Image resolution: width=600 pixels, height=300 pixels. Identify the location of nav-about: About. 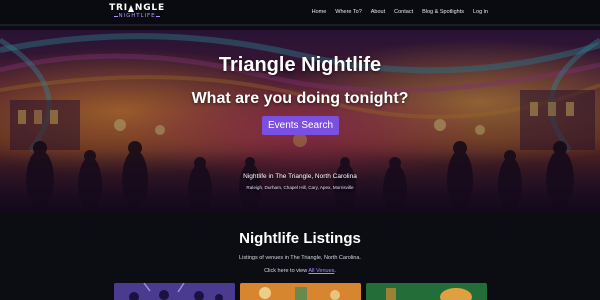
(378, 12).